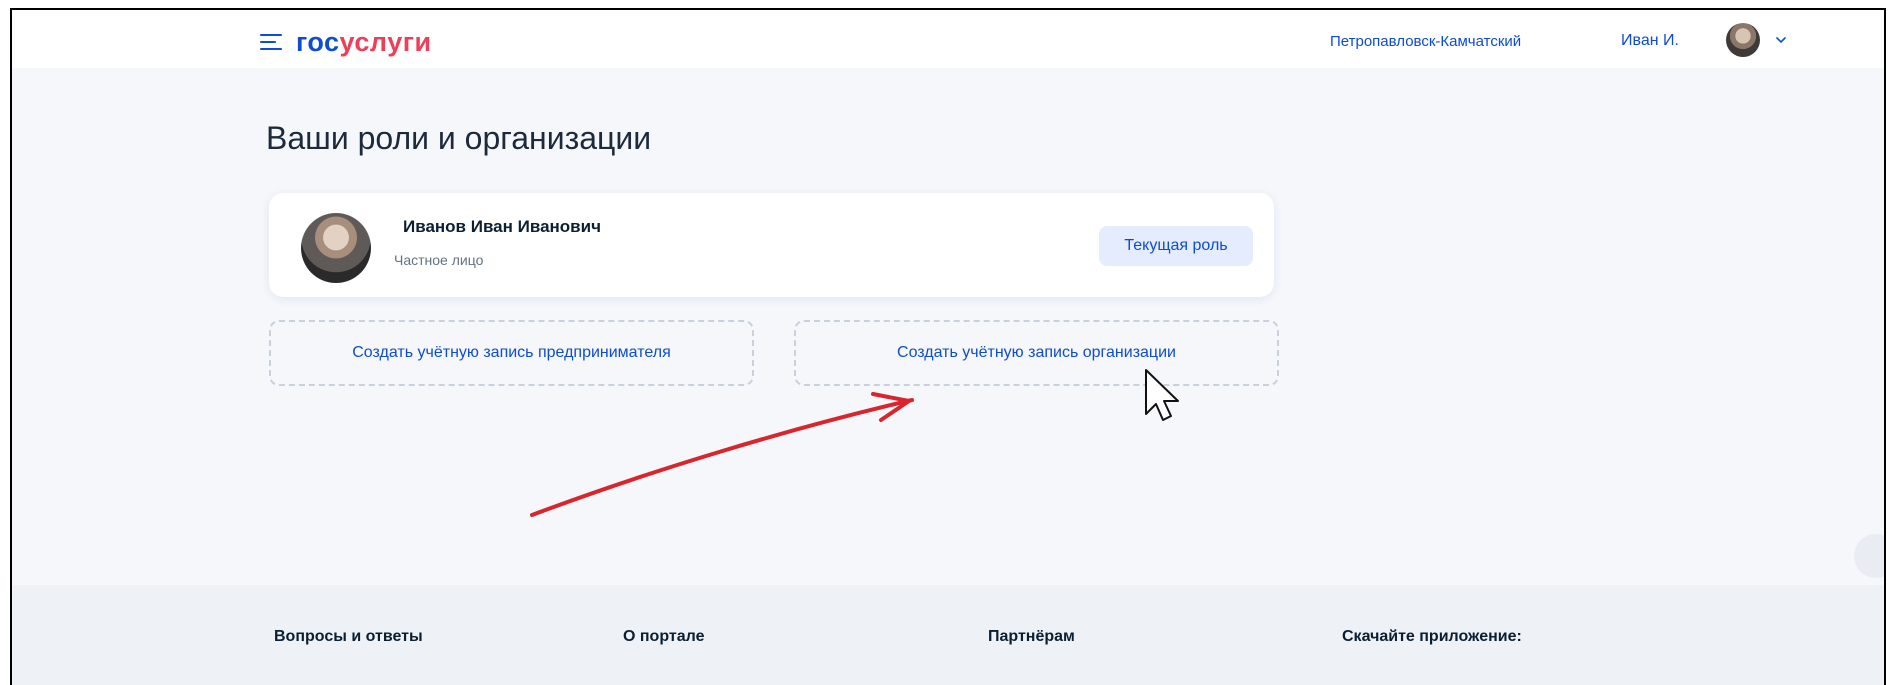 This screenshot has height=685, width=1896. I want to click on annotation-overlay, so click(854, 443).